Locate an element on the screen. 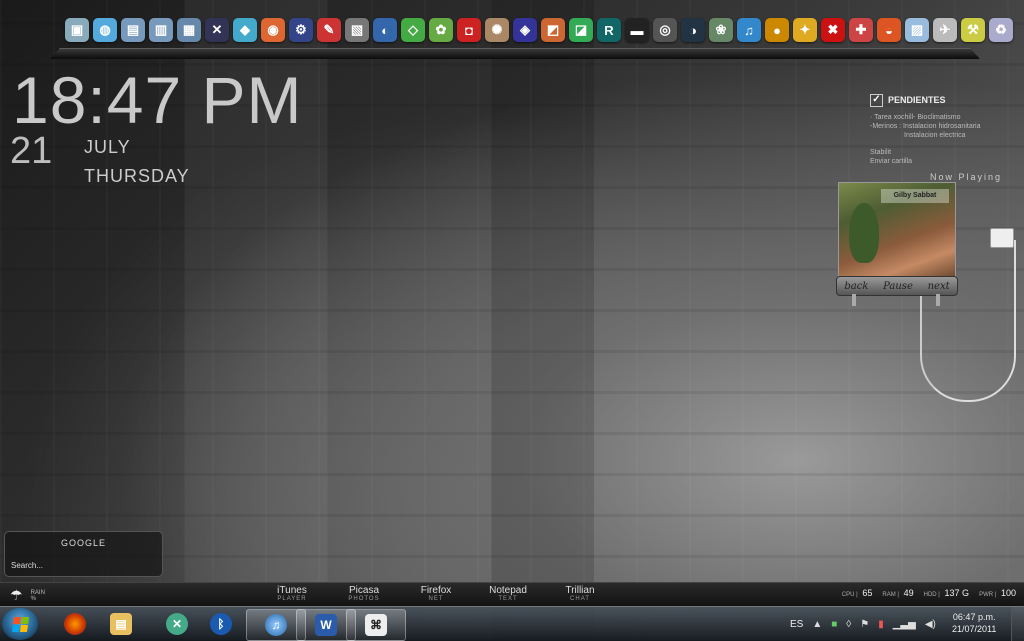 The height and width of the screenshot is (641, 1024). launcher-subtitle: NET is located at coordinates (436, 599).